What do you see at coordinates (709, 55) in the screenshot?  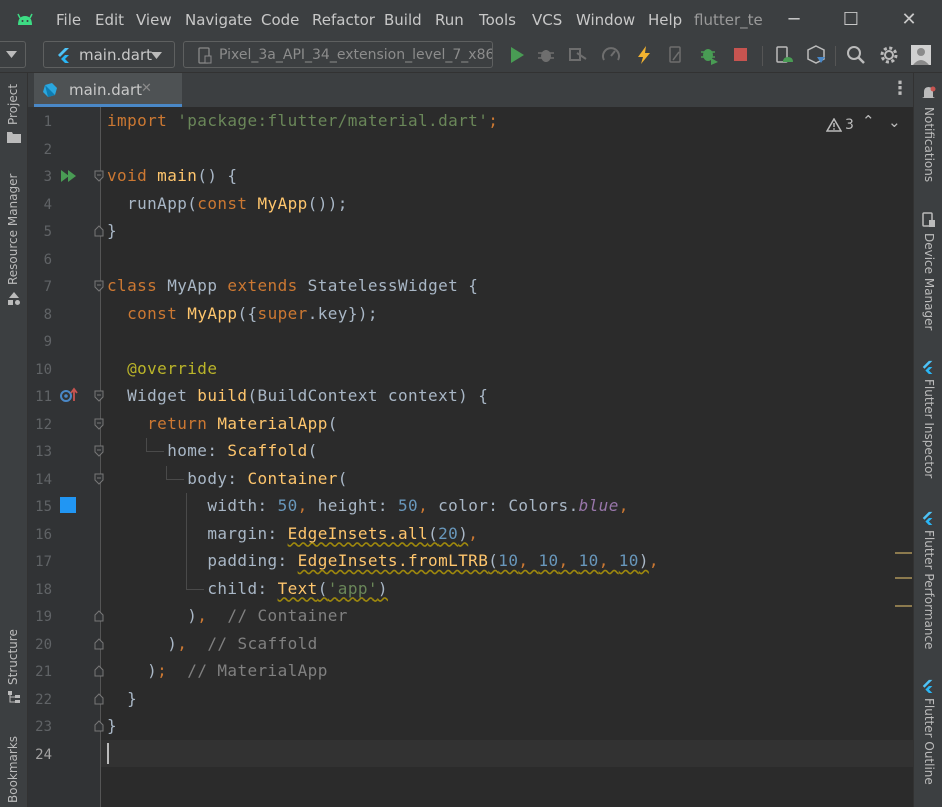 I see `debug-android-process-icon` at bounding box center [709, 55].